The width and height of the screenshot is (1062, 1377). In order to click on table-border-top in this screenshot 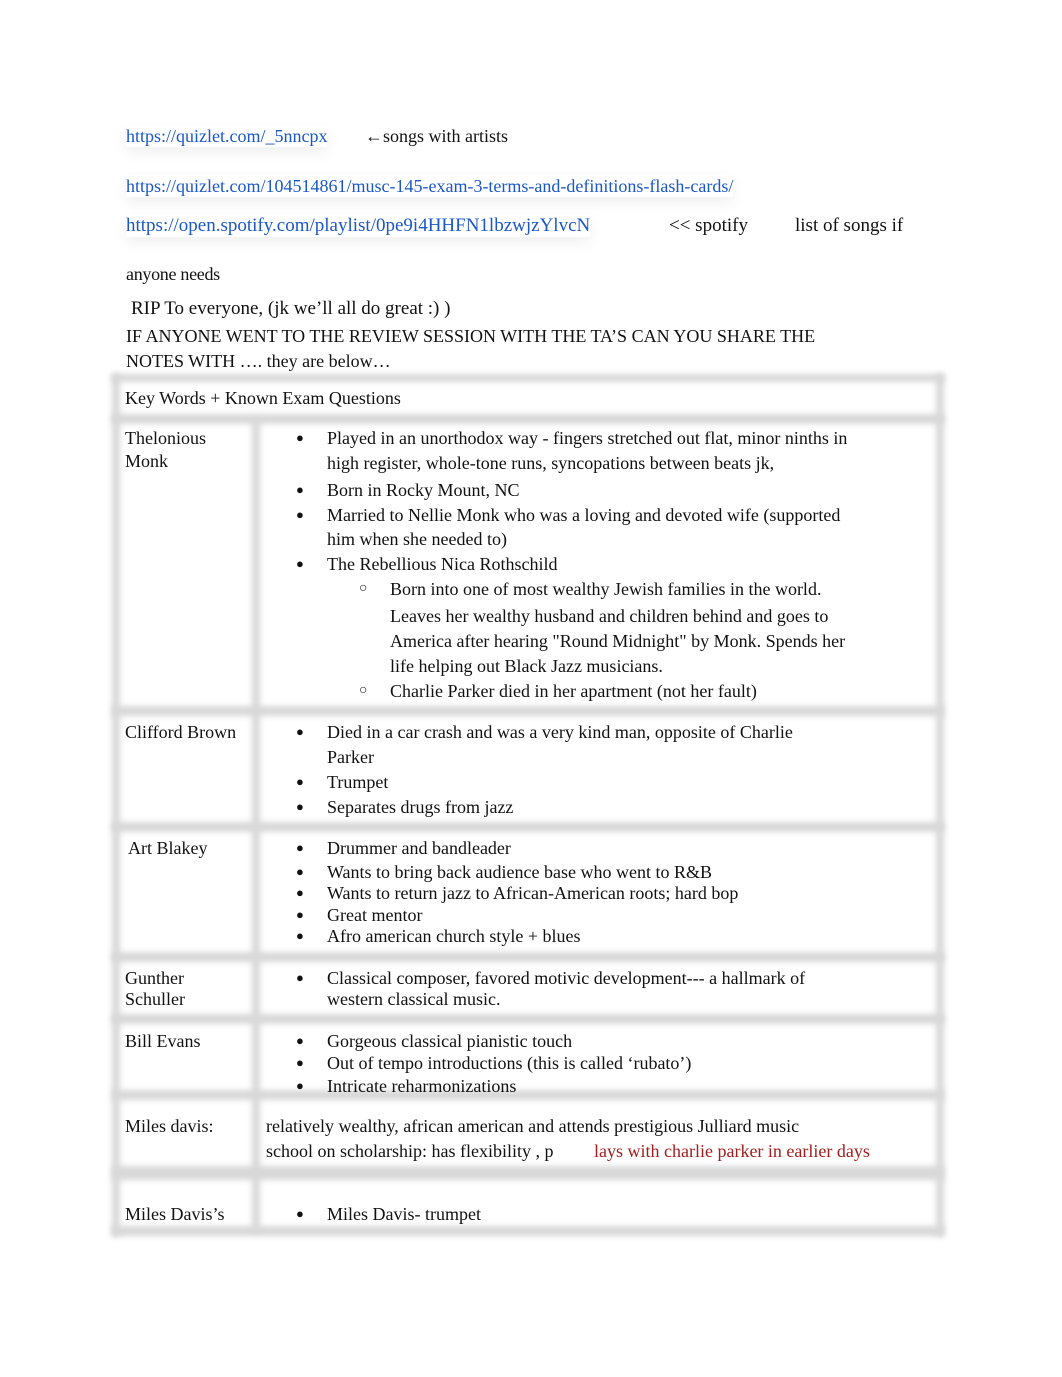, I will do `click(528, 378)`.